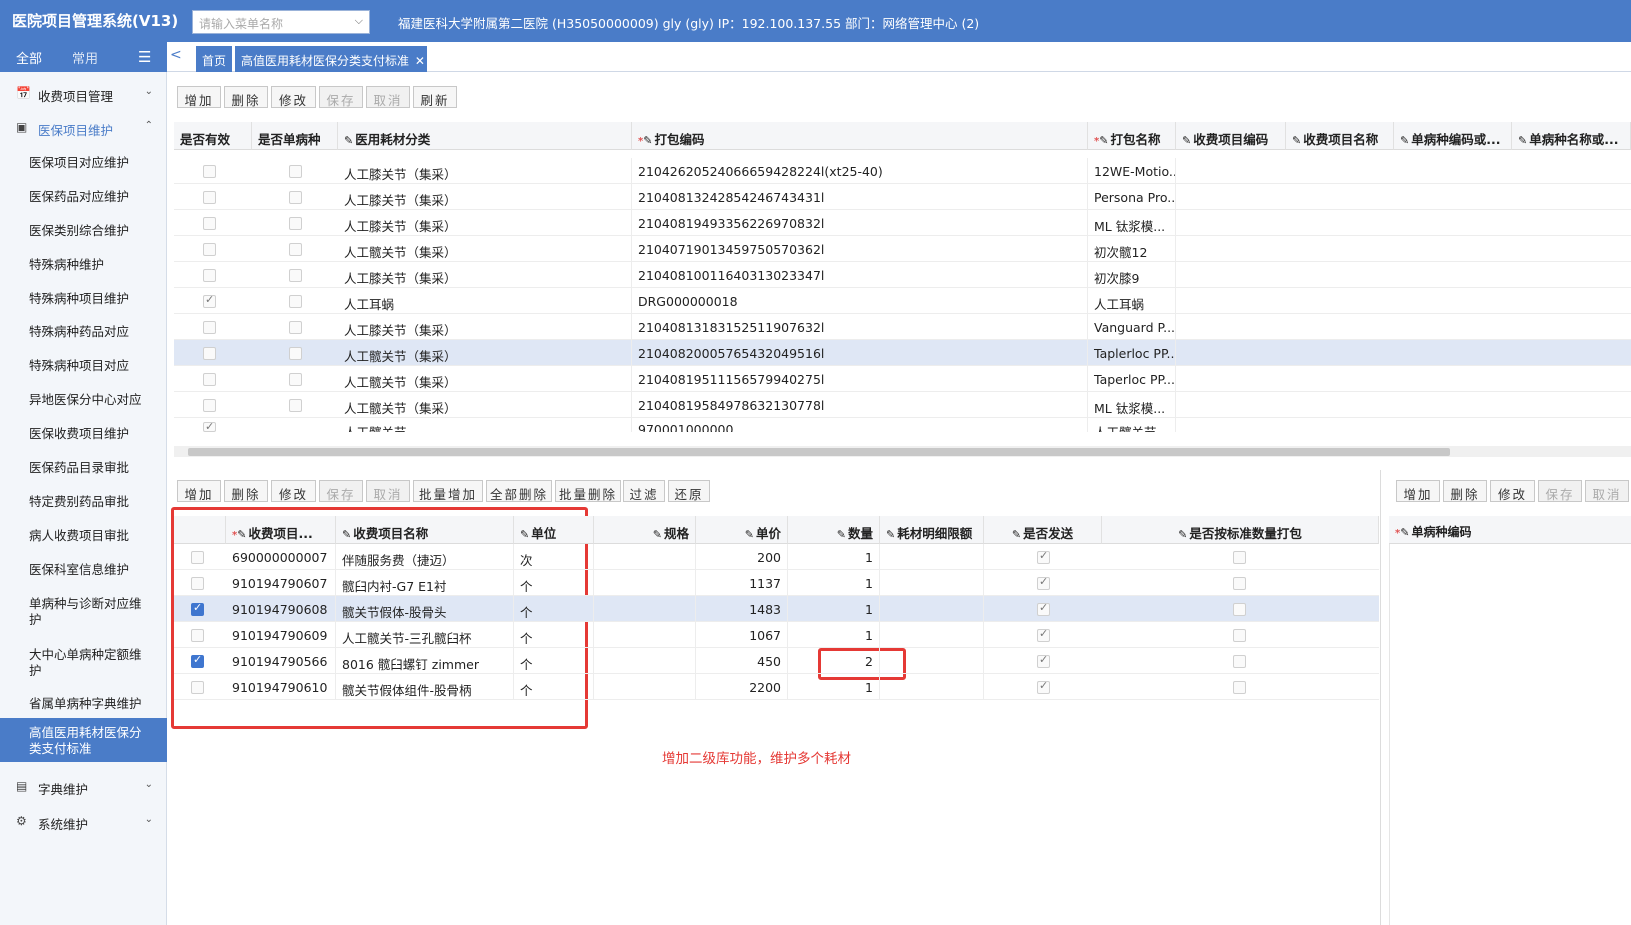 This screenshot has height=925, width=1631. What do you see at coordinates (420, 61) in the screenshot?
I see `close-icon: ✕` at bounding box center [420, 61].